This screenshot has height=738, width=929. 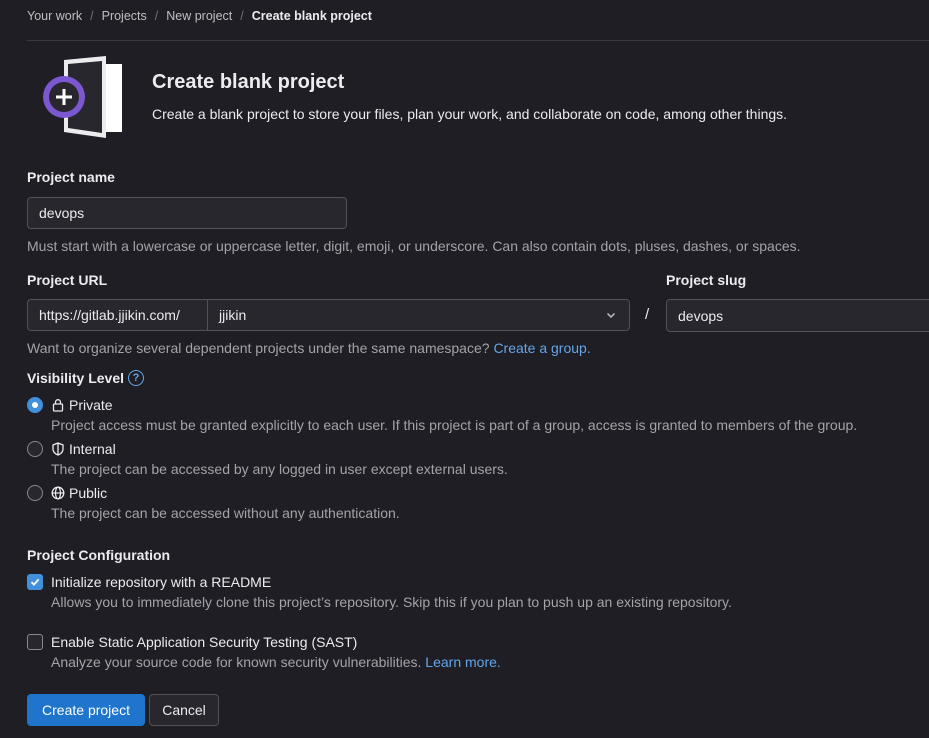 I want to click on project-url-prefix: https://gitlab.jjikin.com/, so click(x=117, y=315).